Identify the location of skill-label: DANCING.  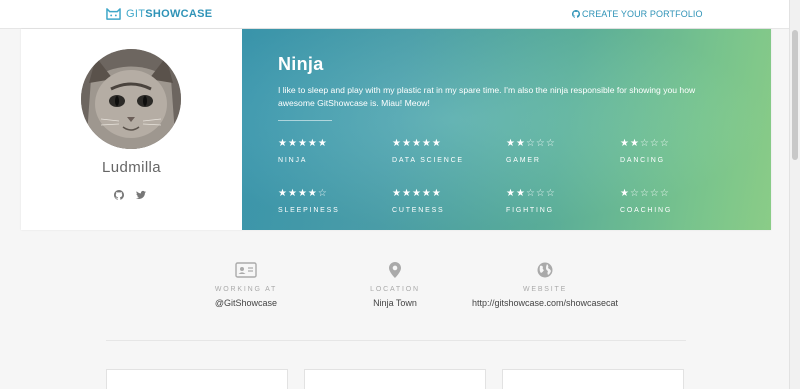
(642, 160).